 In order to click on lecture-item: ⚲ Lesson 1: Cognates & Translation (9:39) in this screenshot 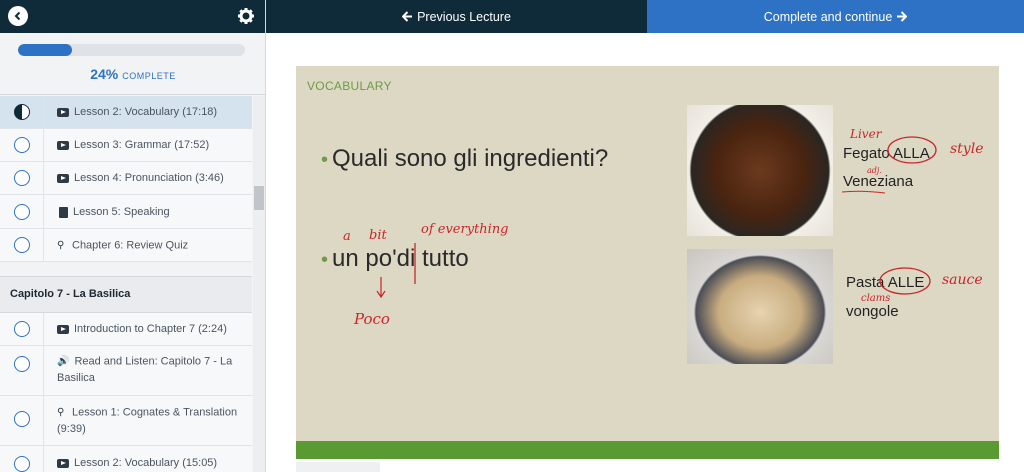, I will do `click(126, 421)`.